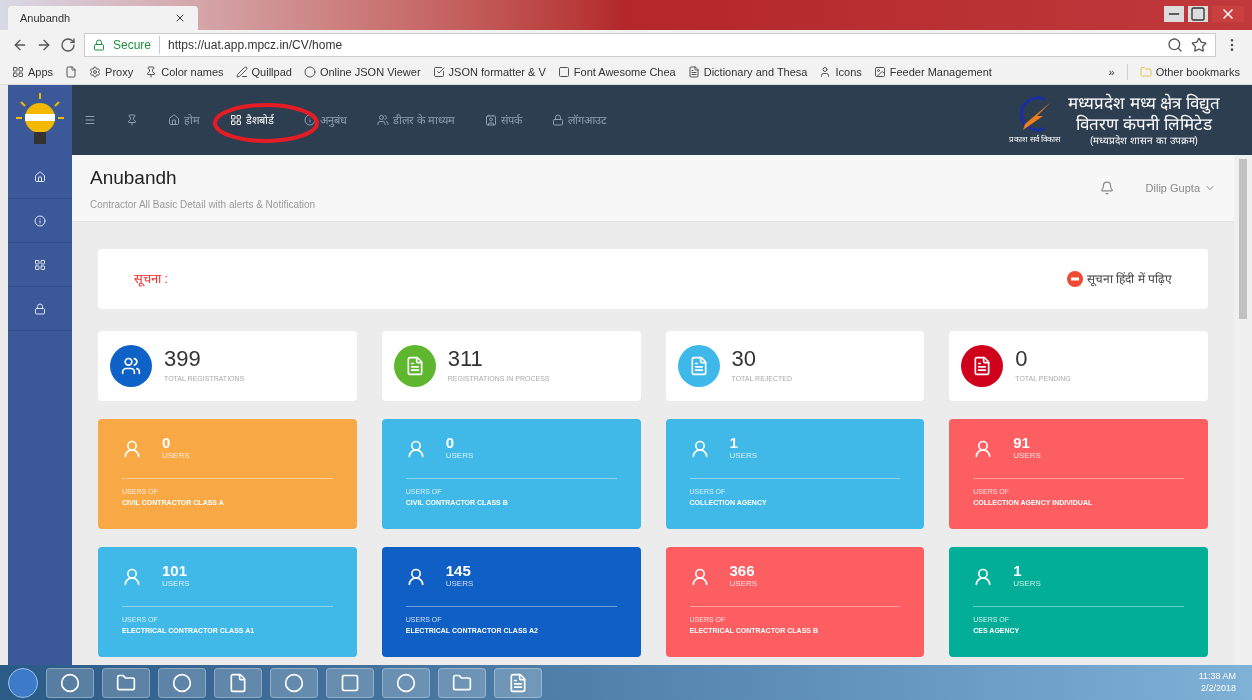 Image resolution: width=1252 pixels, height=700 pixels. What do you see at coordinates (132, 45) in the screenshot?
I see `secure-label: Secure` at bounding box center [132, 45].